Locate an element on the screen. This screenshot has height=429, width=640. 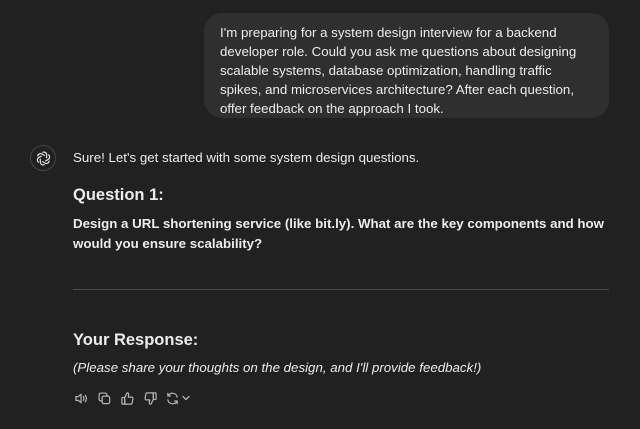
divider is located at coordinates (341, 289).